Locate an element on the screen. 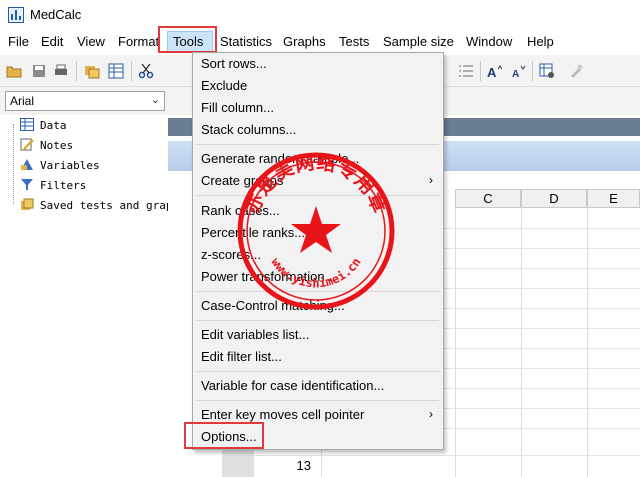 The width and height of the screenshot is (640, 477). stamp-url: www.yishimei.cn is located at coordinates (315, 272).